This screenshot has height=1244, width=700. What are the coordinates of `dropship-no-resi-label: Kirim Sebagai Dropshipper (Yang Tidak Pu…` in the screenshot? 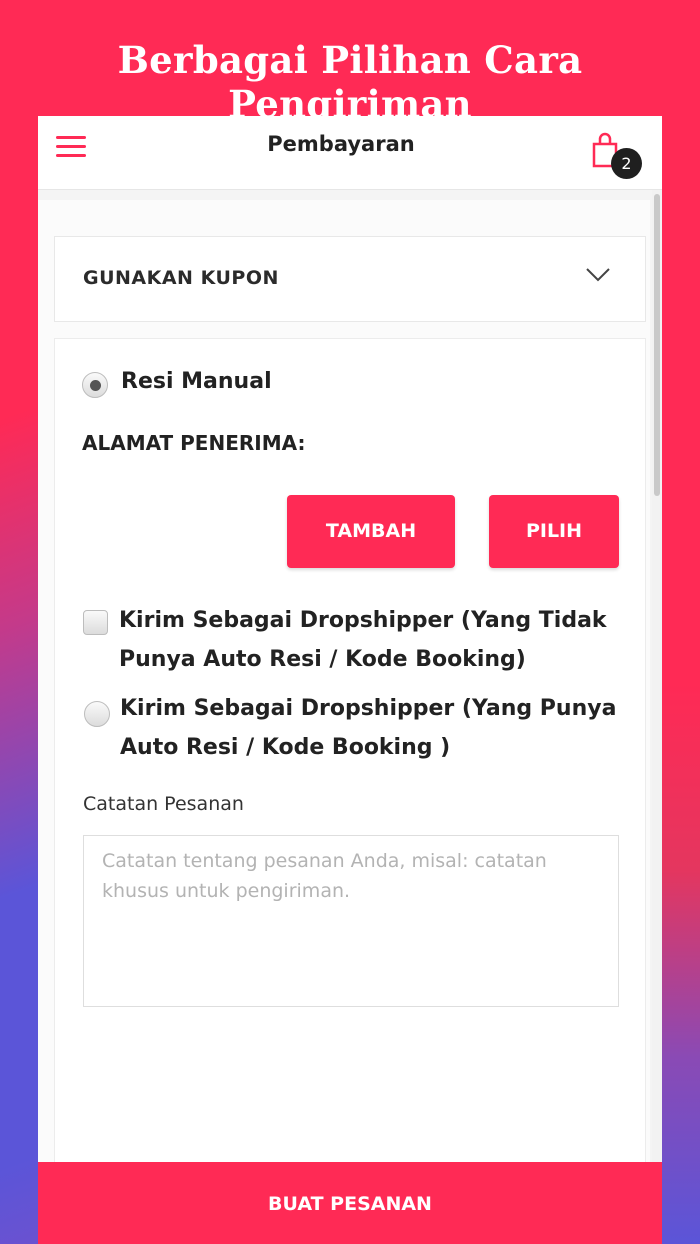 It's located at (363, 640).